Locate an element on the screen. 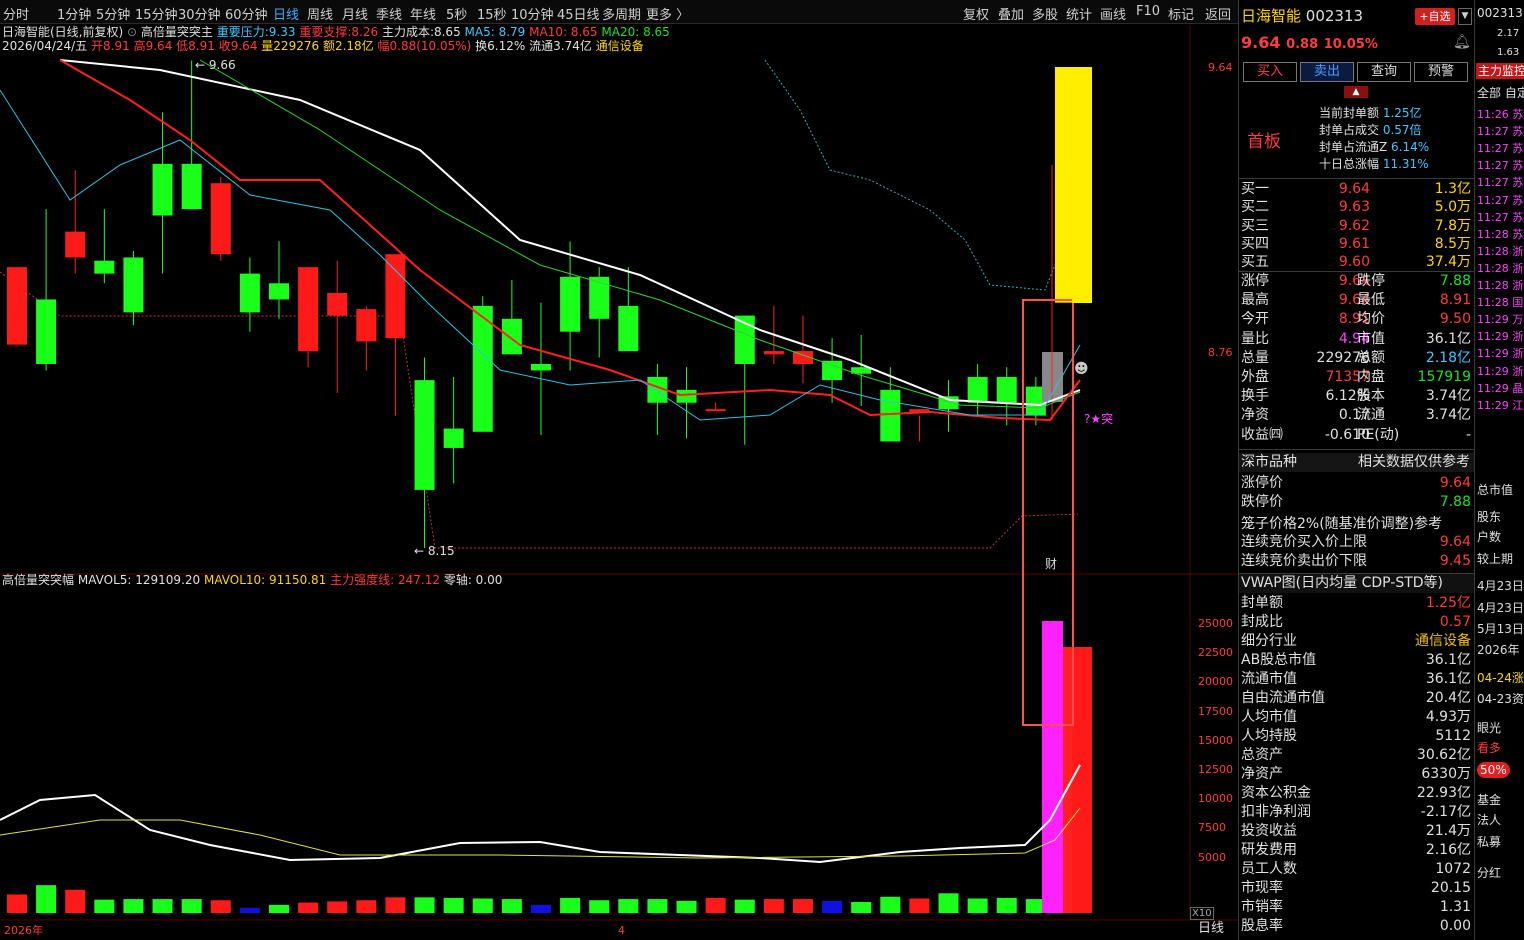 The image size is (1524, 940). bid-row: 买三 9.62 7.8万 is located at coordinates (1357, 226).